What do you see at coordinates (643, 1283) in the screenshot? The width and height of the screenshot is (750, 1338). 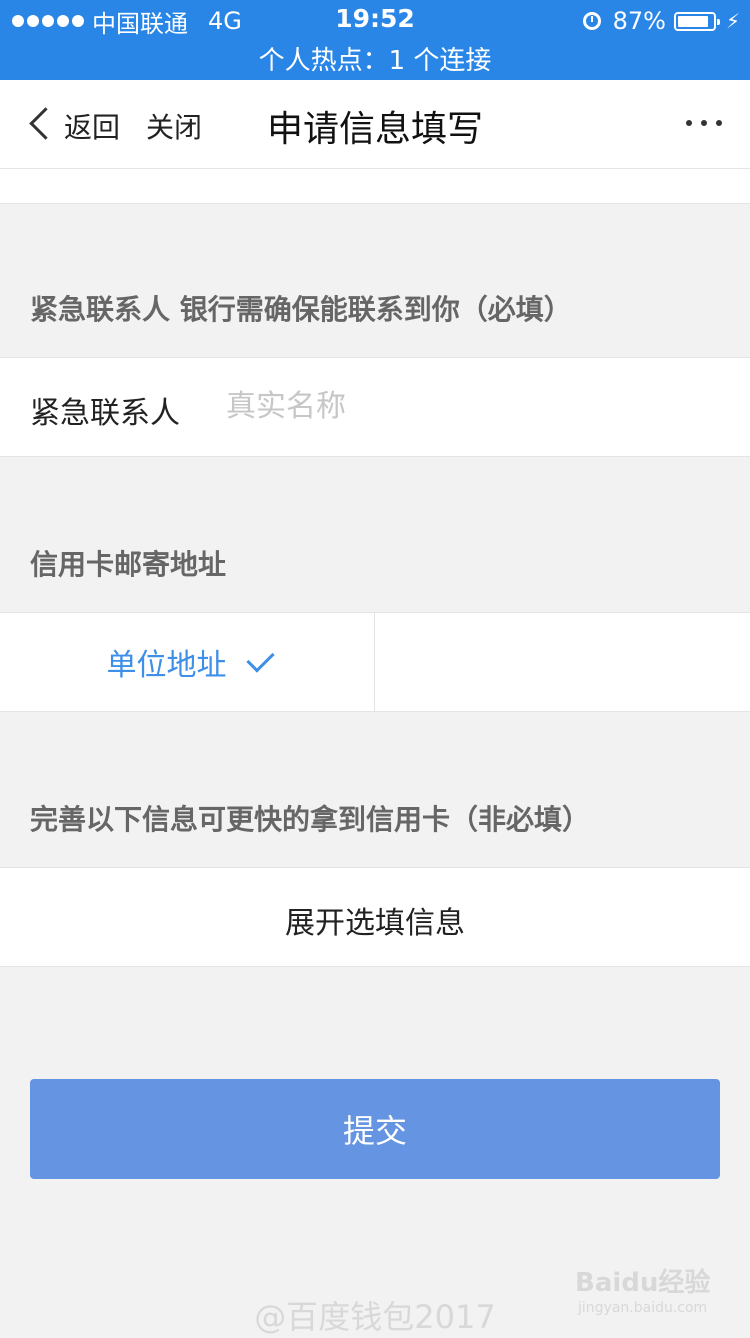 I see `baidu-jingyan-logo: Baidu经验` at bounding box center [643, 1283].